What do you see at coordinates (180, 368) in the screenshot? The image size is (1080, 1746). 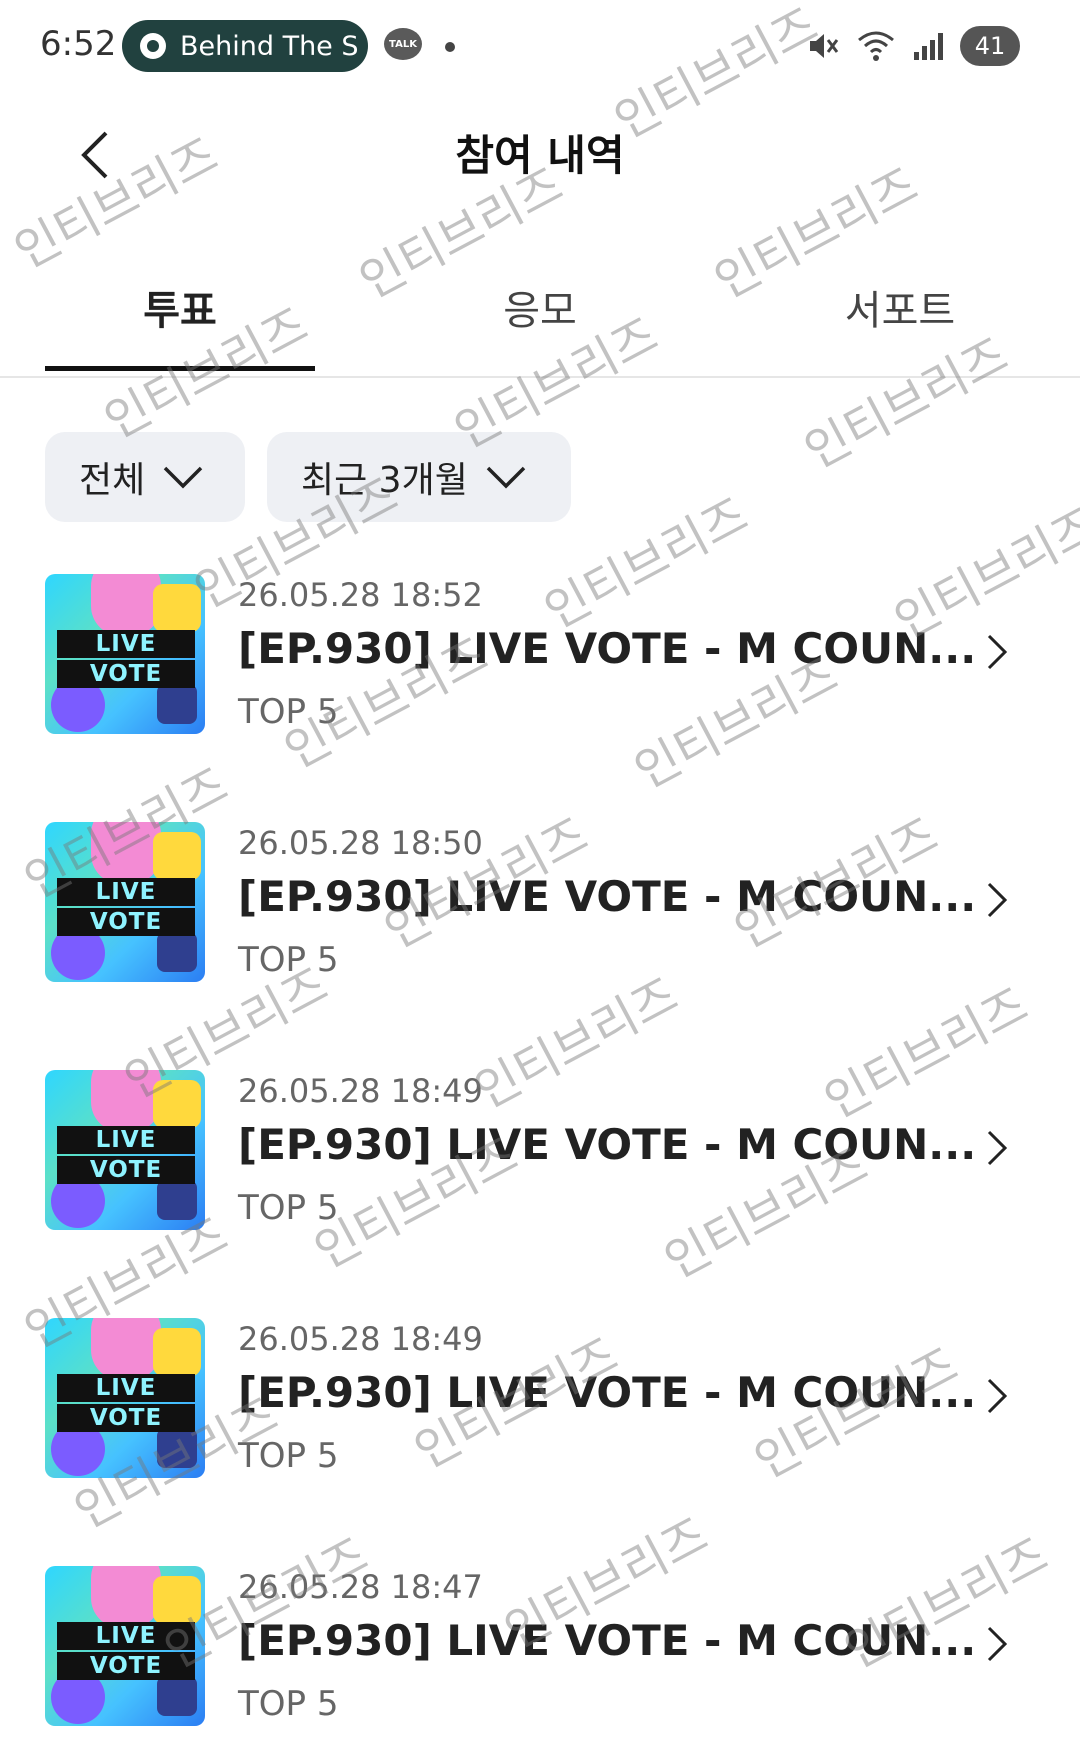 I see `tab-indicator` at bounding box center [180, 368].